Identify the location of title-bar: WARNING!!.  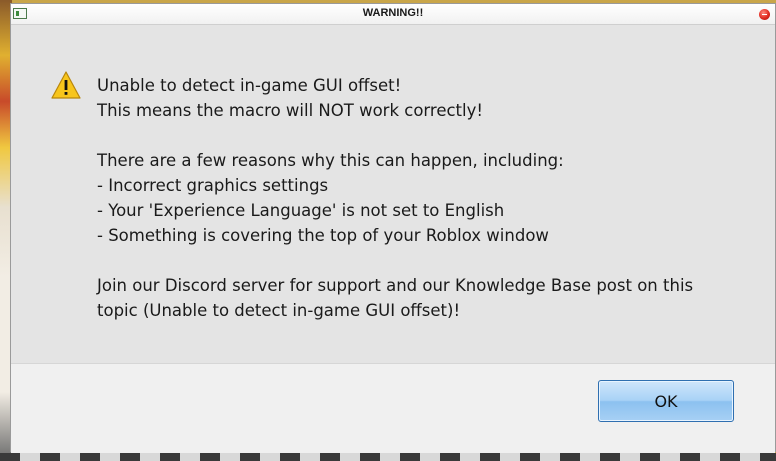
(393, 14).